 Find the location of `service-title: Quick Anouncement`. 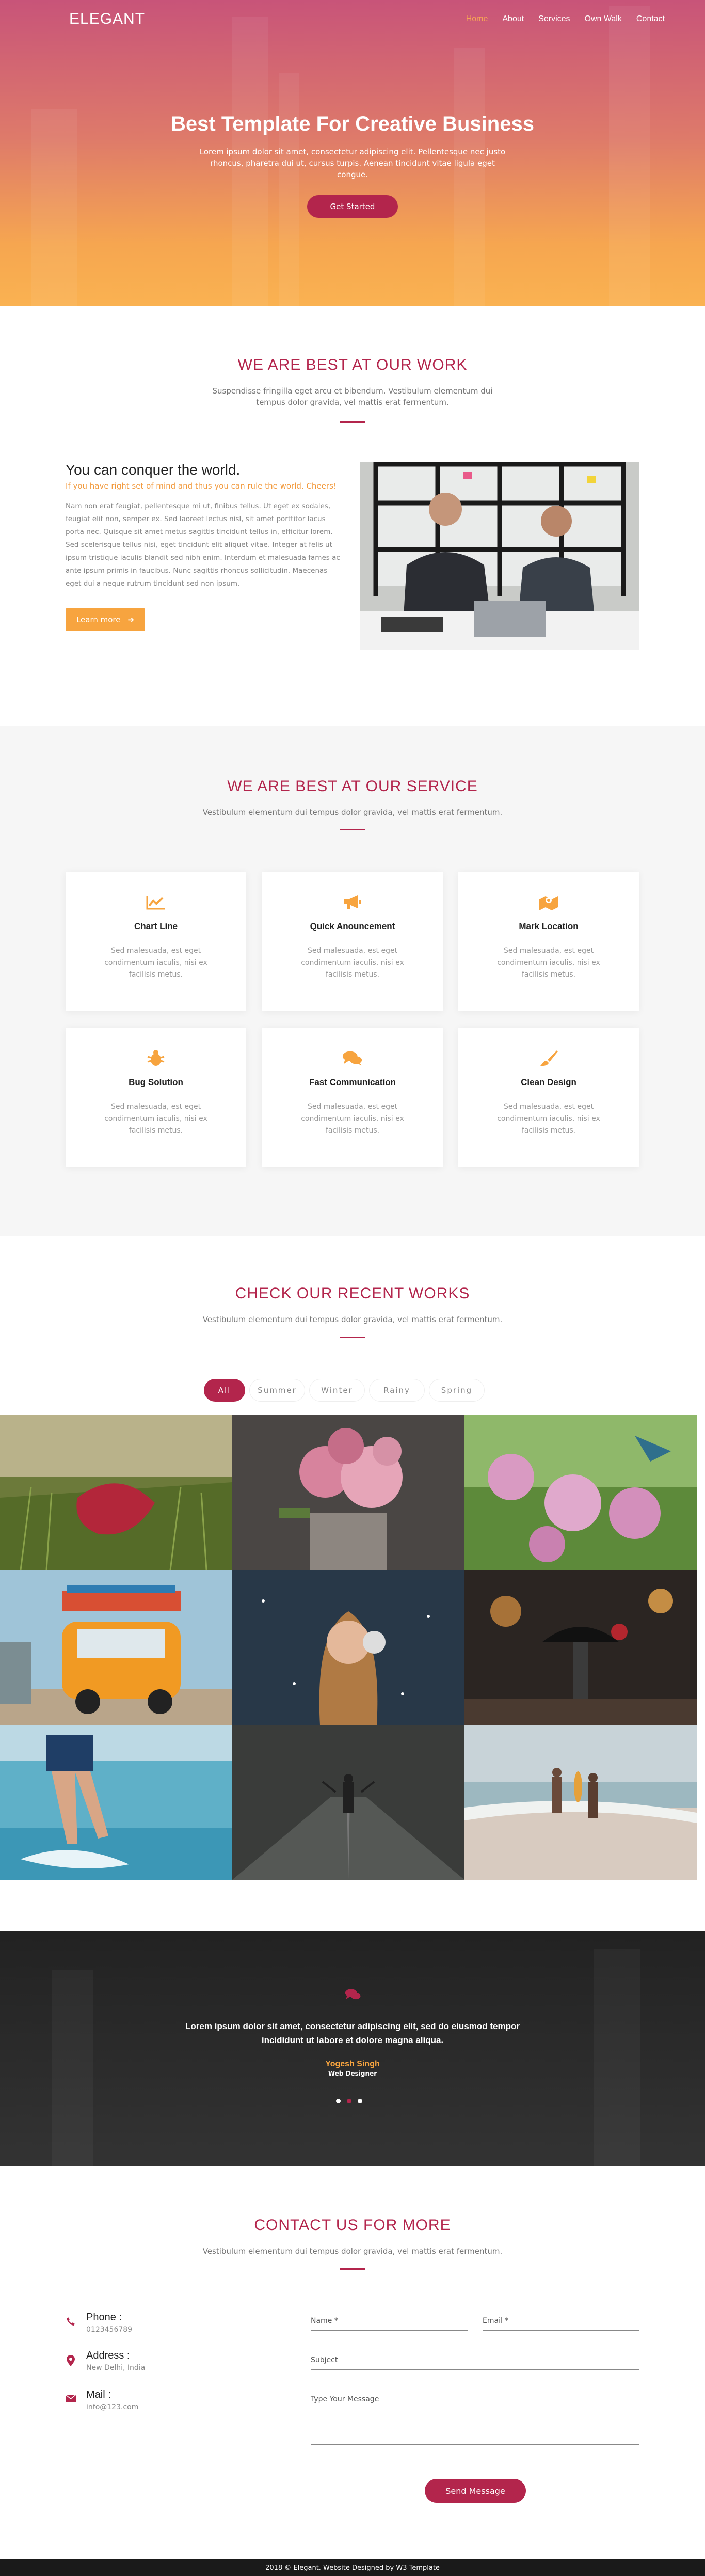

service-title: Quick Anouncement is located at coordinates (352, 926).